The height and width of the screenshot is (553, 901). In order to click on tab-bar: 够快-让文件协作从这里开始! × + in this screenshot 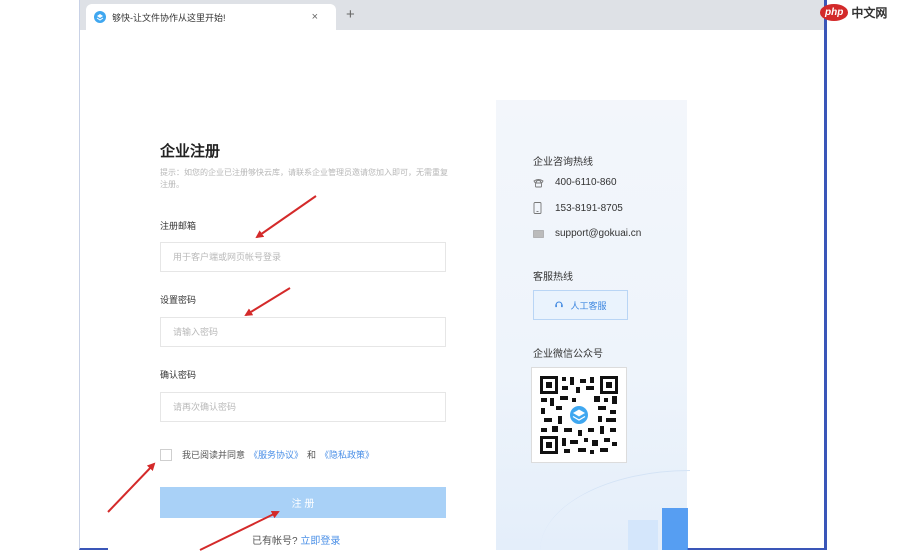, I will do `click(452, 15)`.